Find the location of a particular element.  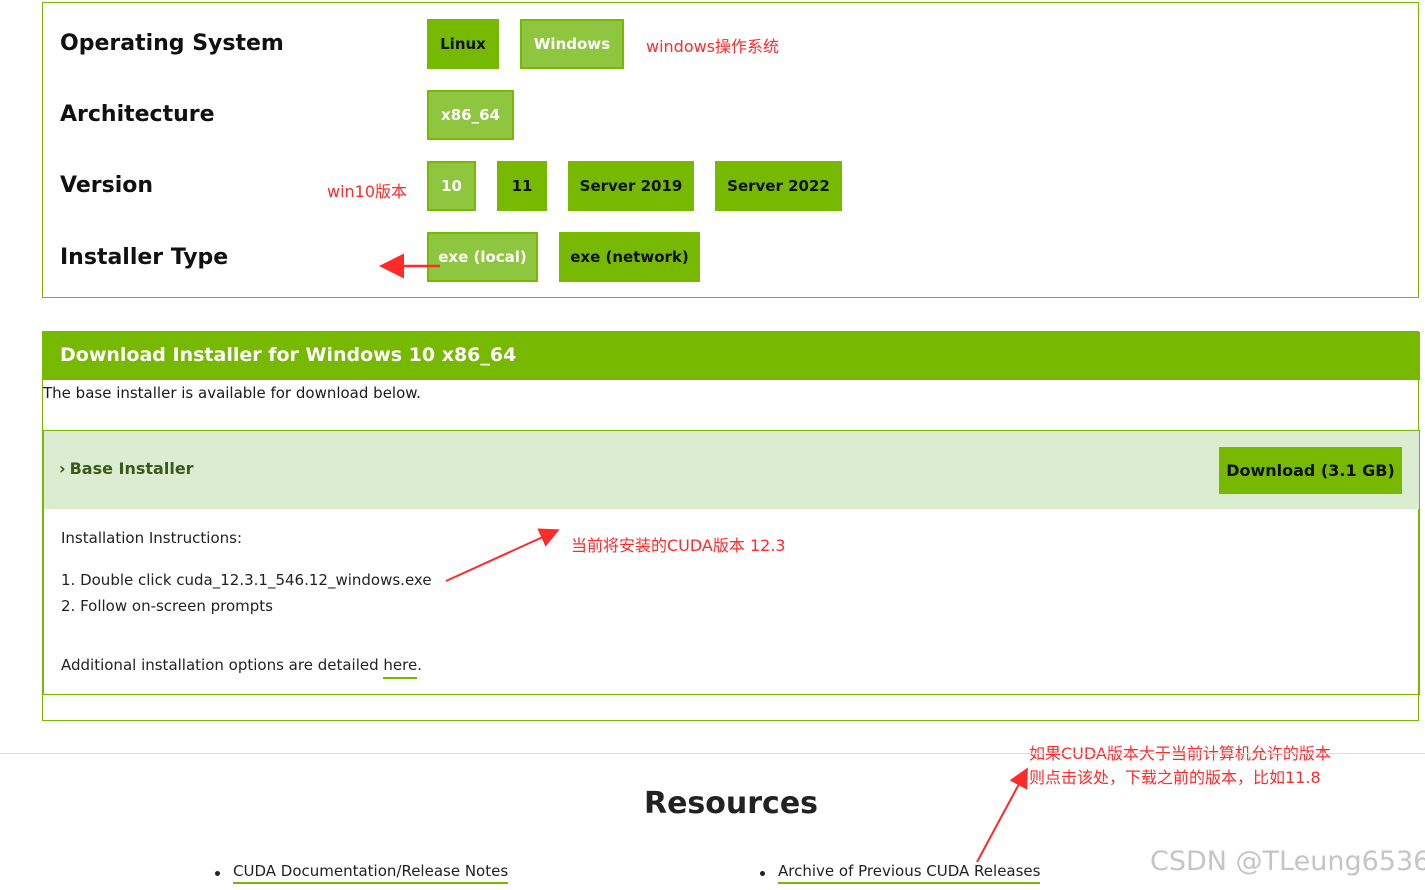

archive-releases-link: Archive of Previous CUDA Releases is located at coordinates (909, 873).